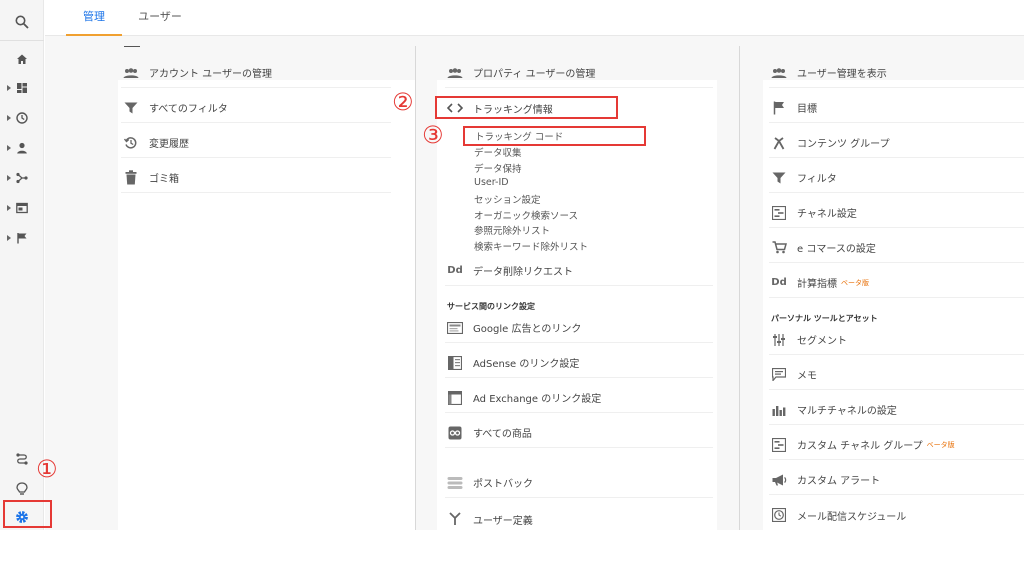  I want to click on list-item: e コマースの設定, so click(896, 248).